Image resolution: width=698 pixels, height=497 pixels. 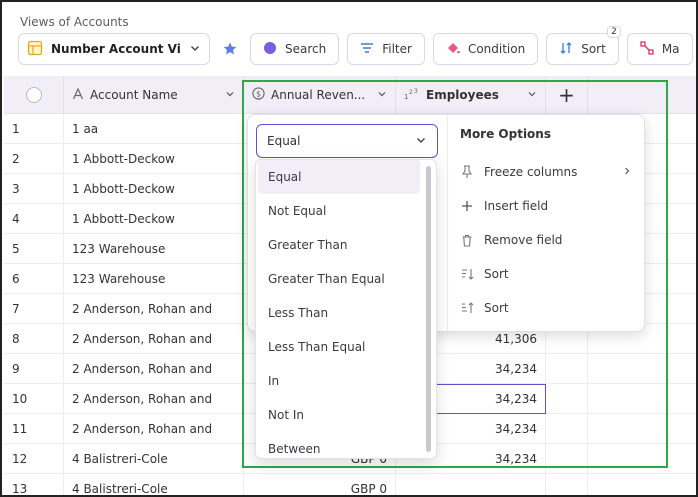 What do you see at coordinates (406, 96) in the screenshot?
I see `svg-text: 1` at bounding box center [406, 96].